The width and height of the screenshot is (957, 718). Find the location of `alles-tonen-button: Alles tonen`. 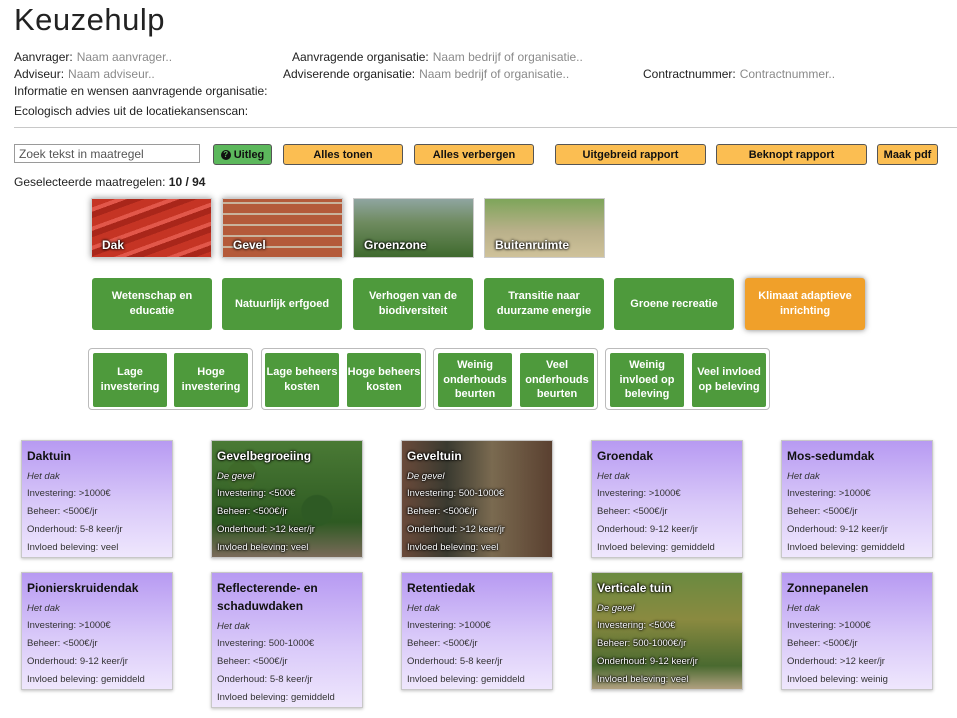

alles-tonen-button: Alles tonen is located at coordinates (343, 154).